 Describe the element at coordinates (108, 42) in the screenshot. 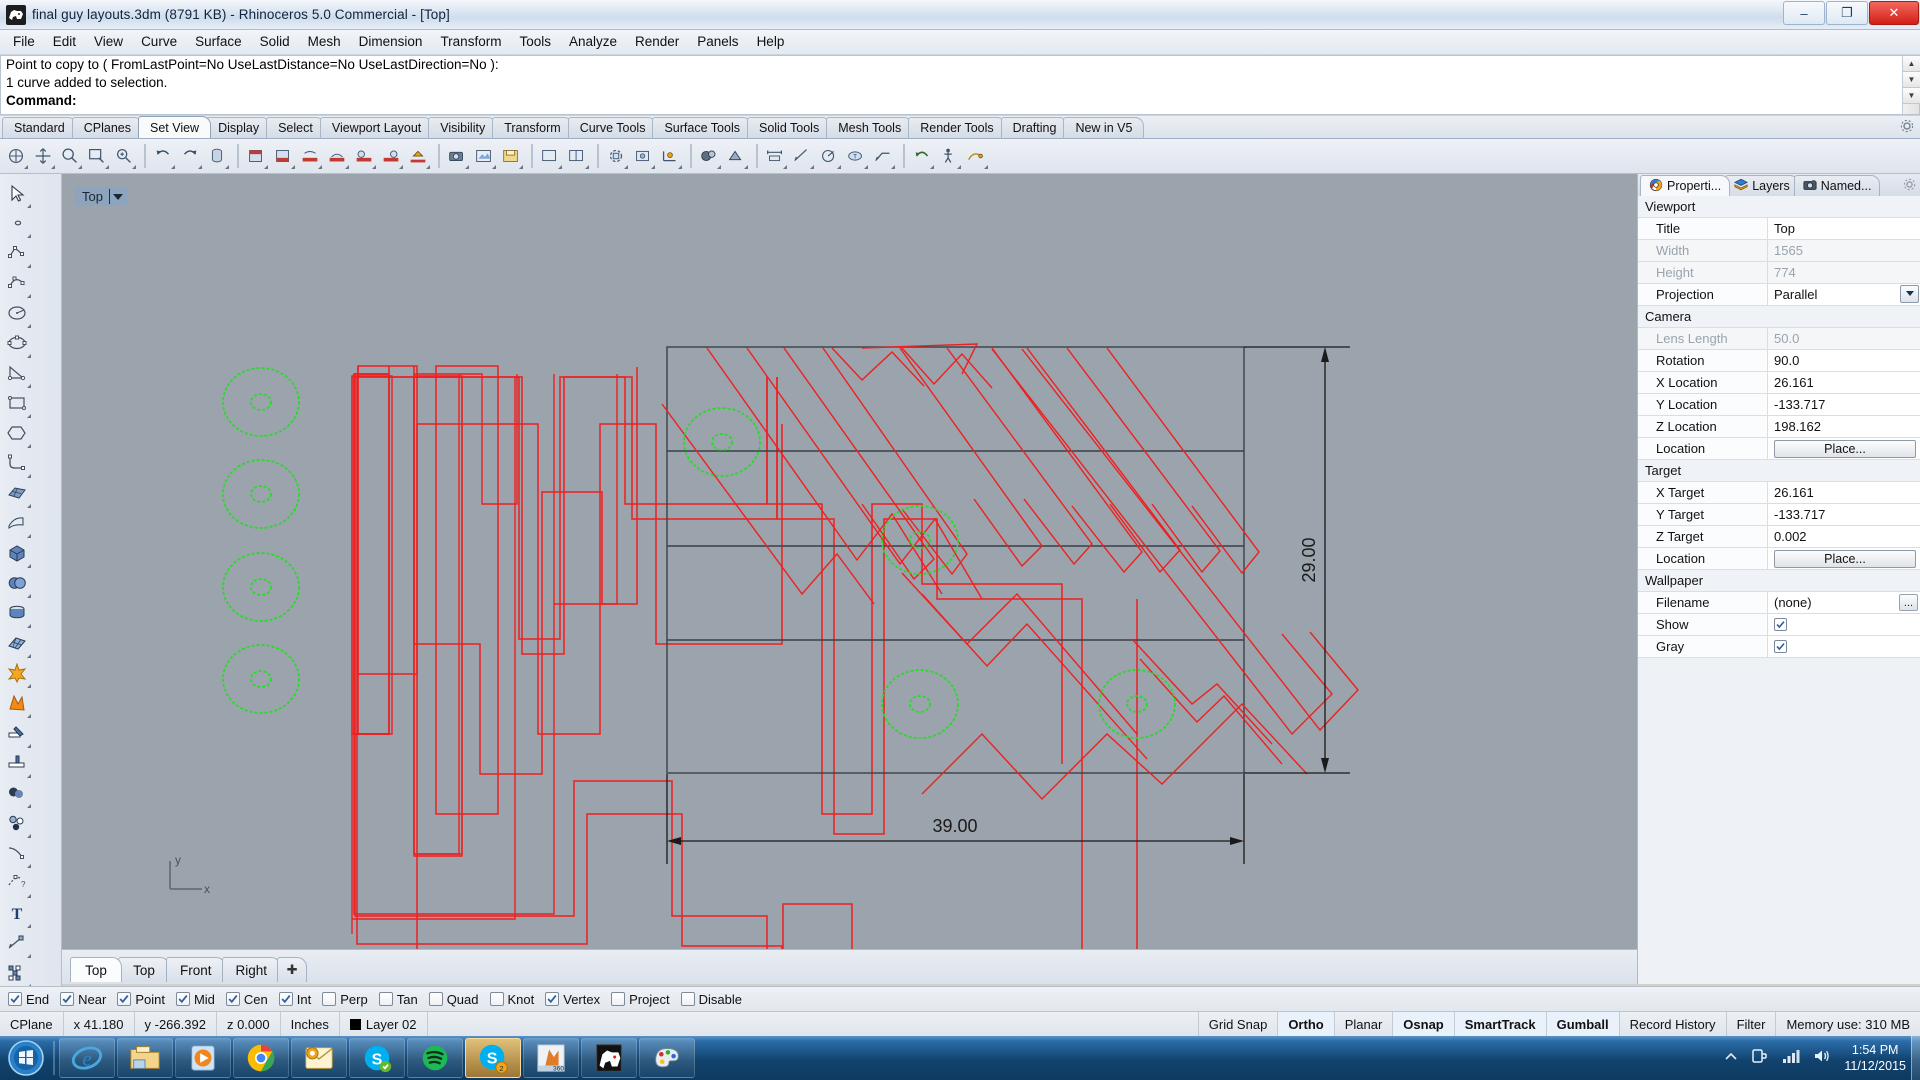

I see `menu-item-view: View` at that location.